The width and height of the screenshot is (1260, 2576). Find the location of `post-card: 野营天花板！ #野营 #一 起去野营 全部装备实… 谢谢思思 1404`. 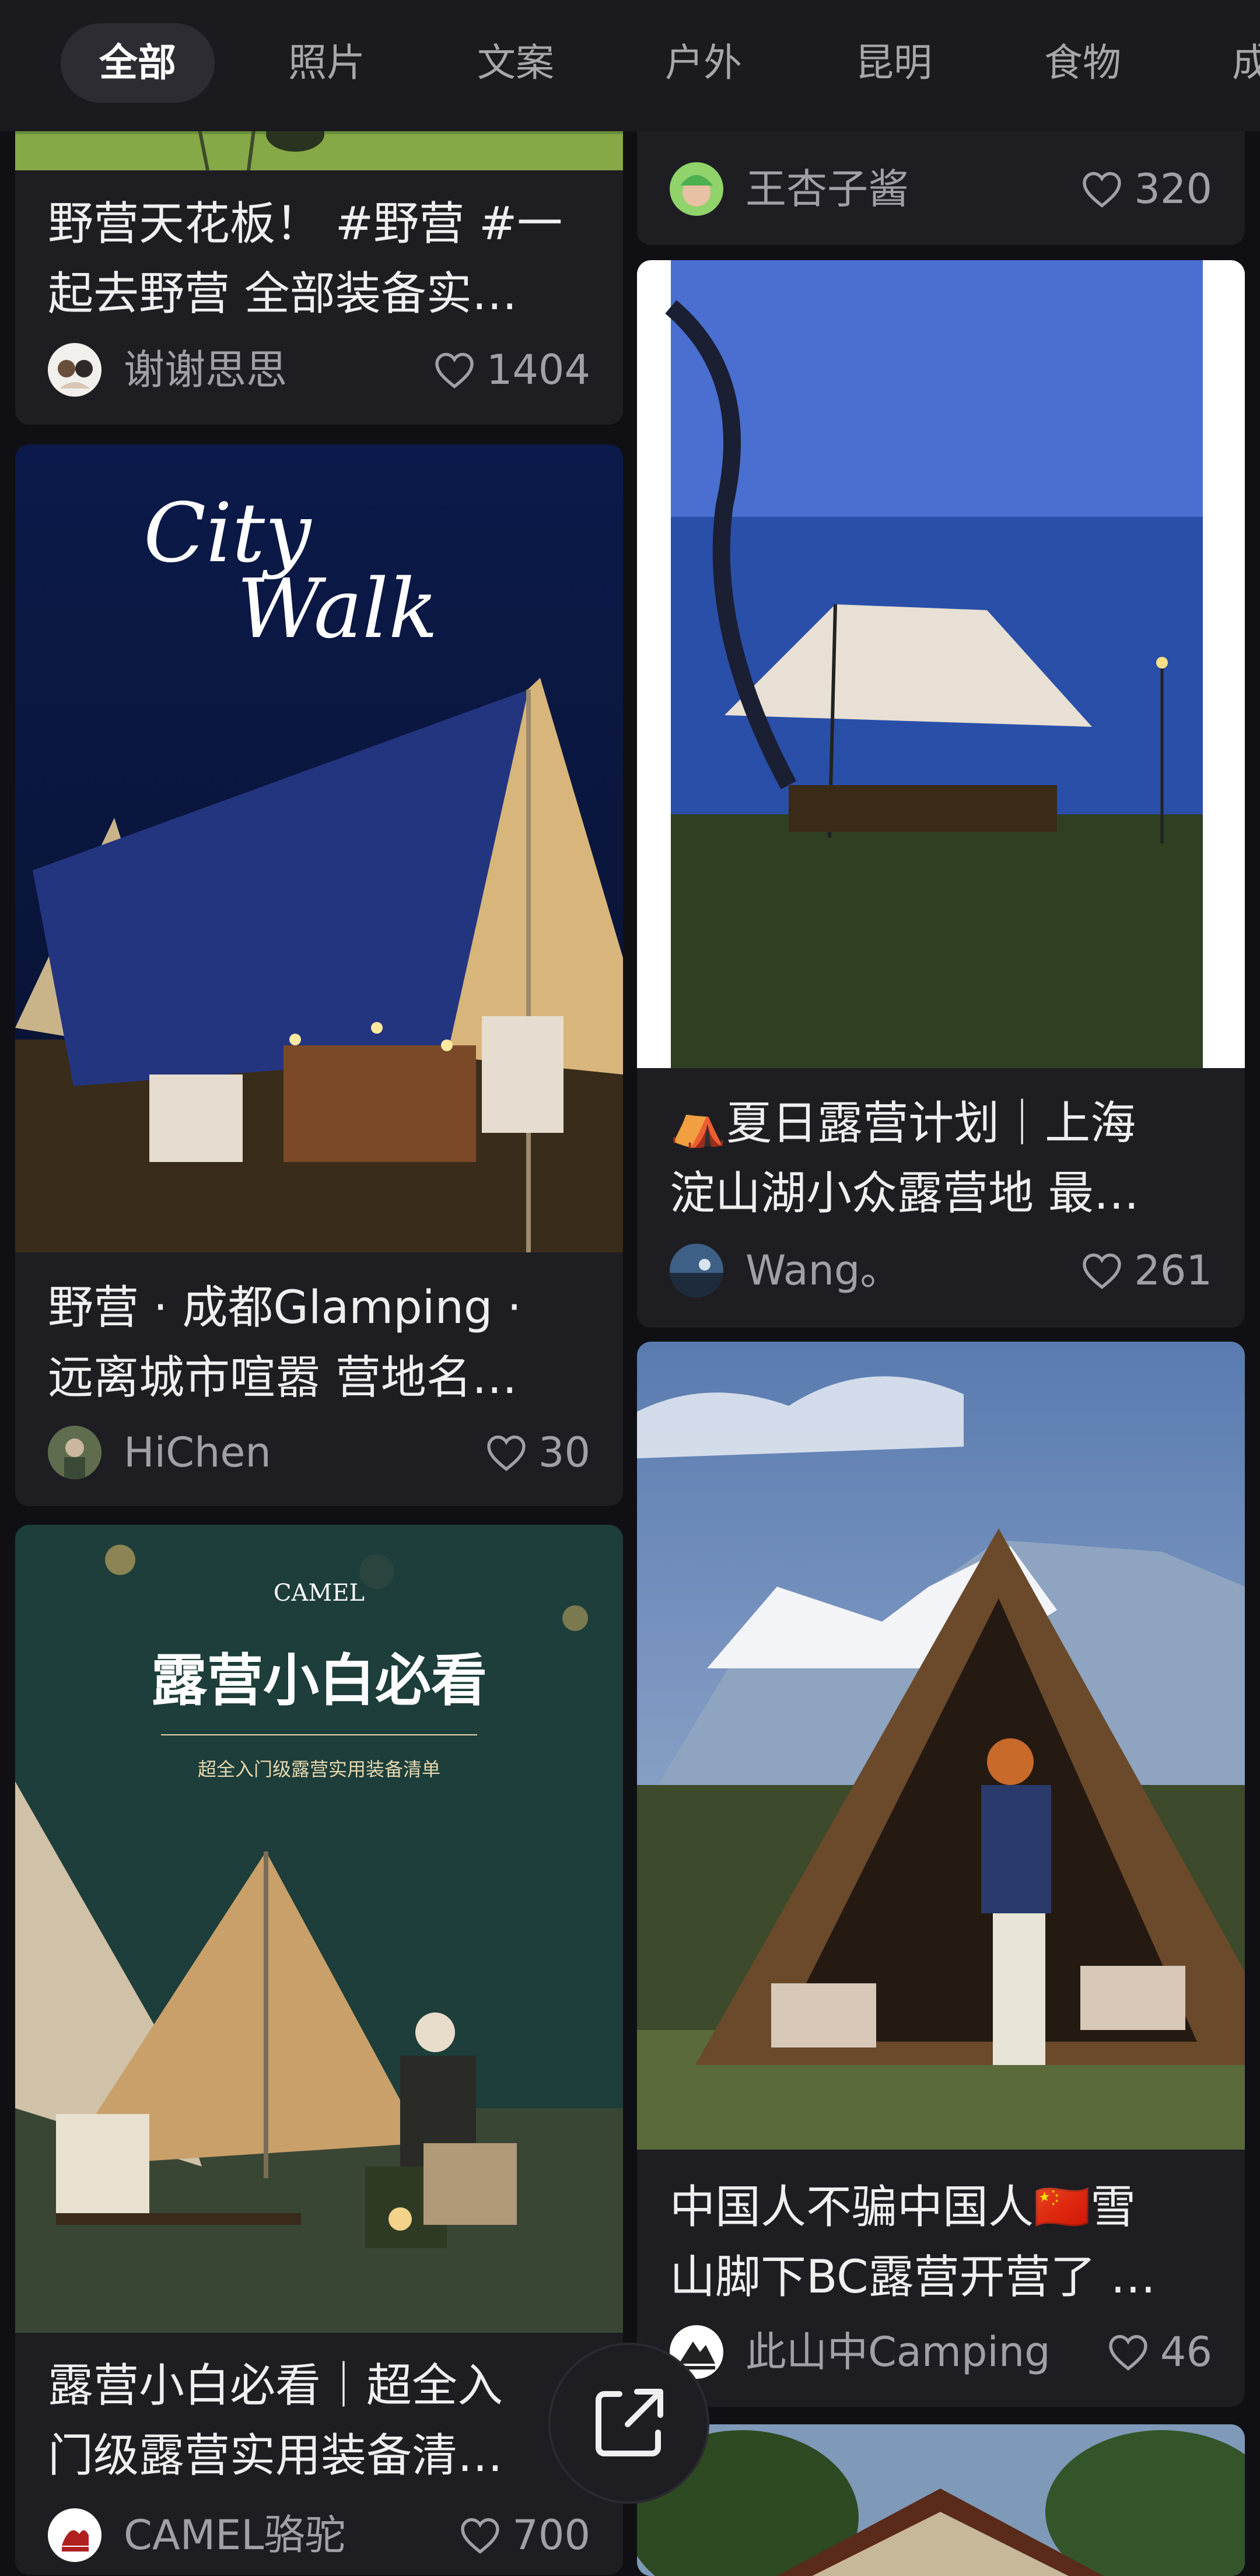

post-card: 野营天花板！ #野营 #一 起去野营 全部装备实… 谢谢思思 1404 is located at coordinates (319, 253).